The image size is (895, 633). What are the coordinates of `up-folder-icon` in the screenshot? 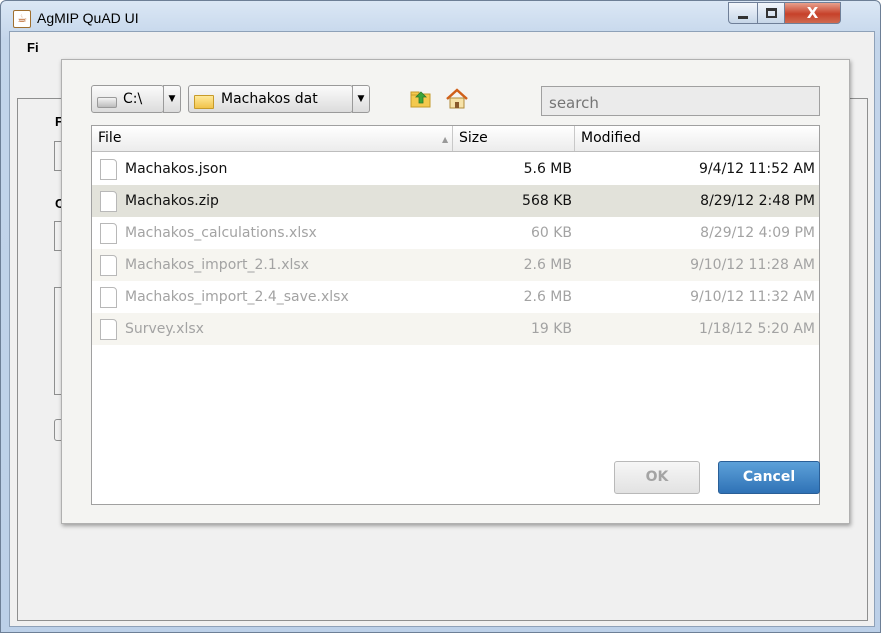 It's located at (421, 98).